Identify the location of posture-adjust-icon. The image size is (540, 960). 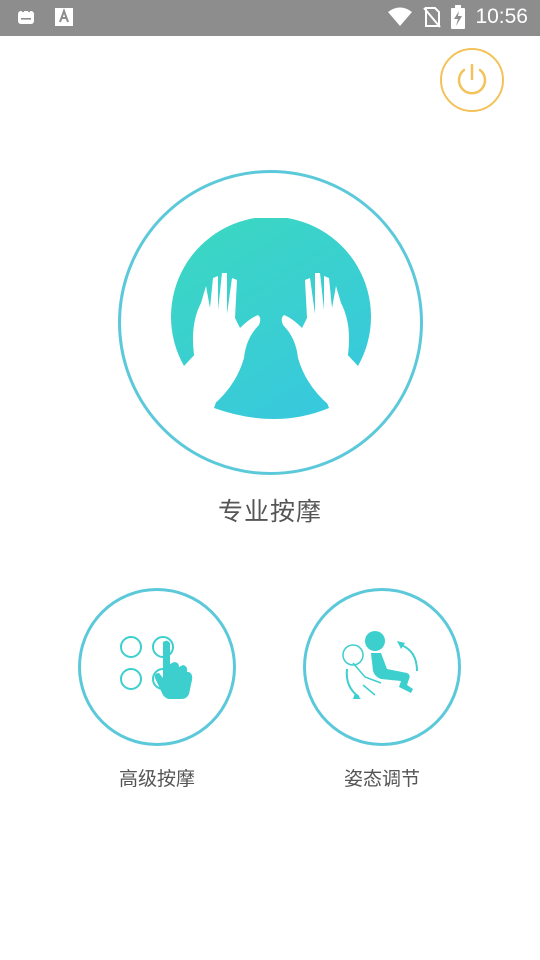
(380, 665).